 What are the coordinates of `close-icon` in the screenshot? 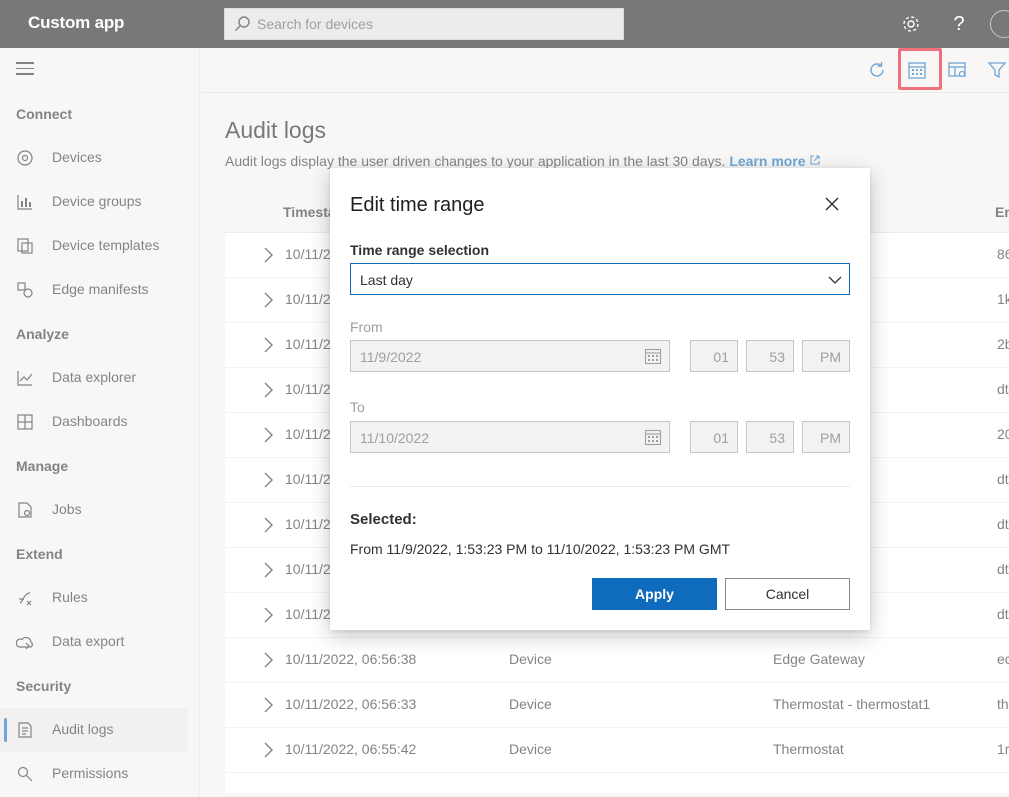 It's located at (832, 204).